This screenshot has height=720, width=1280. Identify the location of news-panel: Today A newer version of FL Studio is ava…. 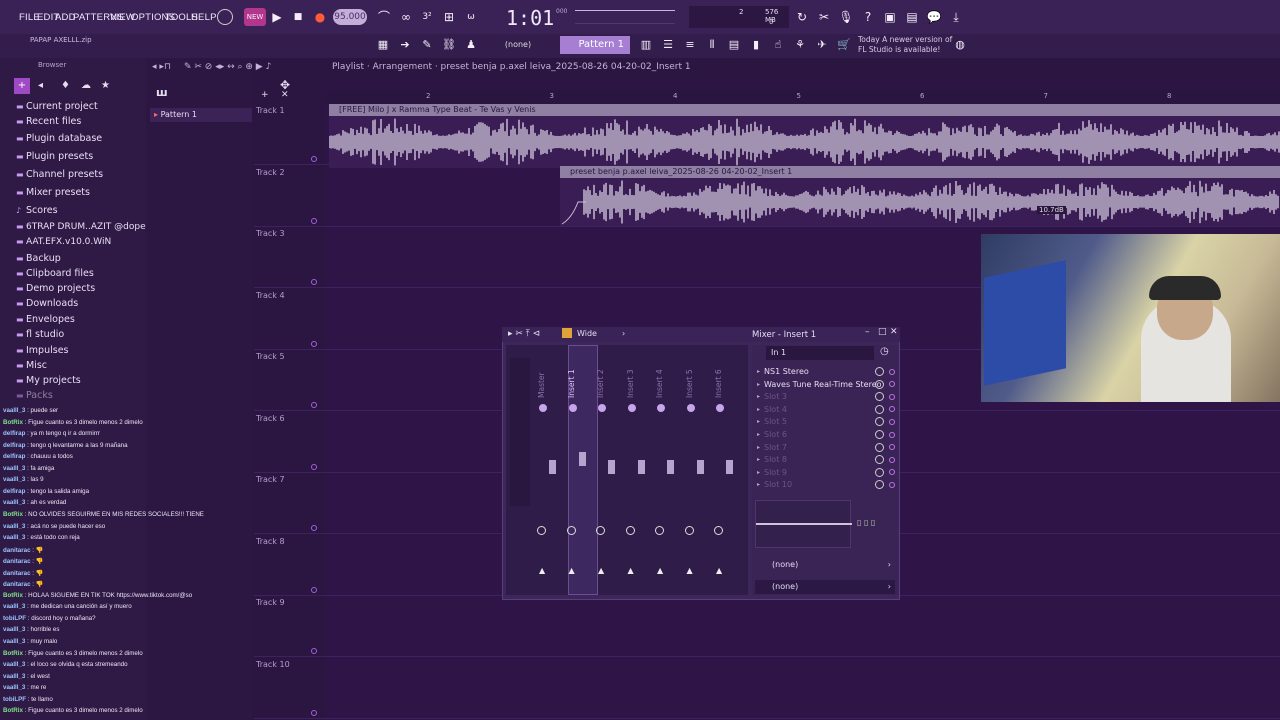
(905, 45).